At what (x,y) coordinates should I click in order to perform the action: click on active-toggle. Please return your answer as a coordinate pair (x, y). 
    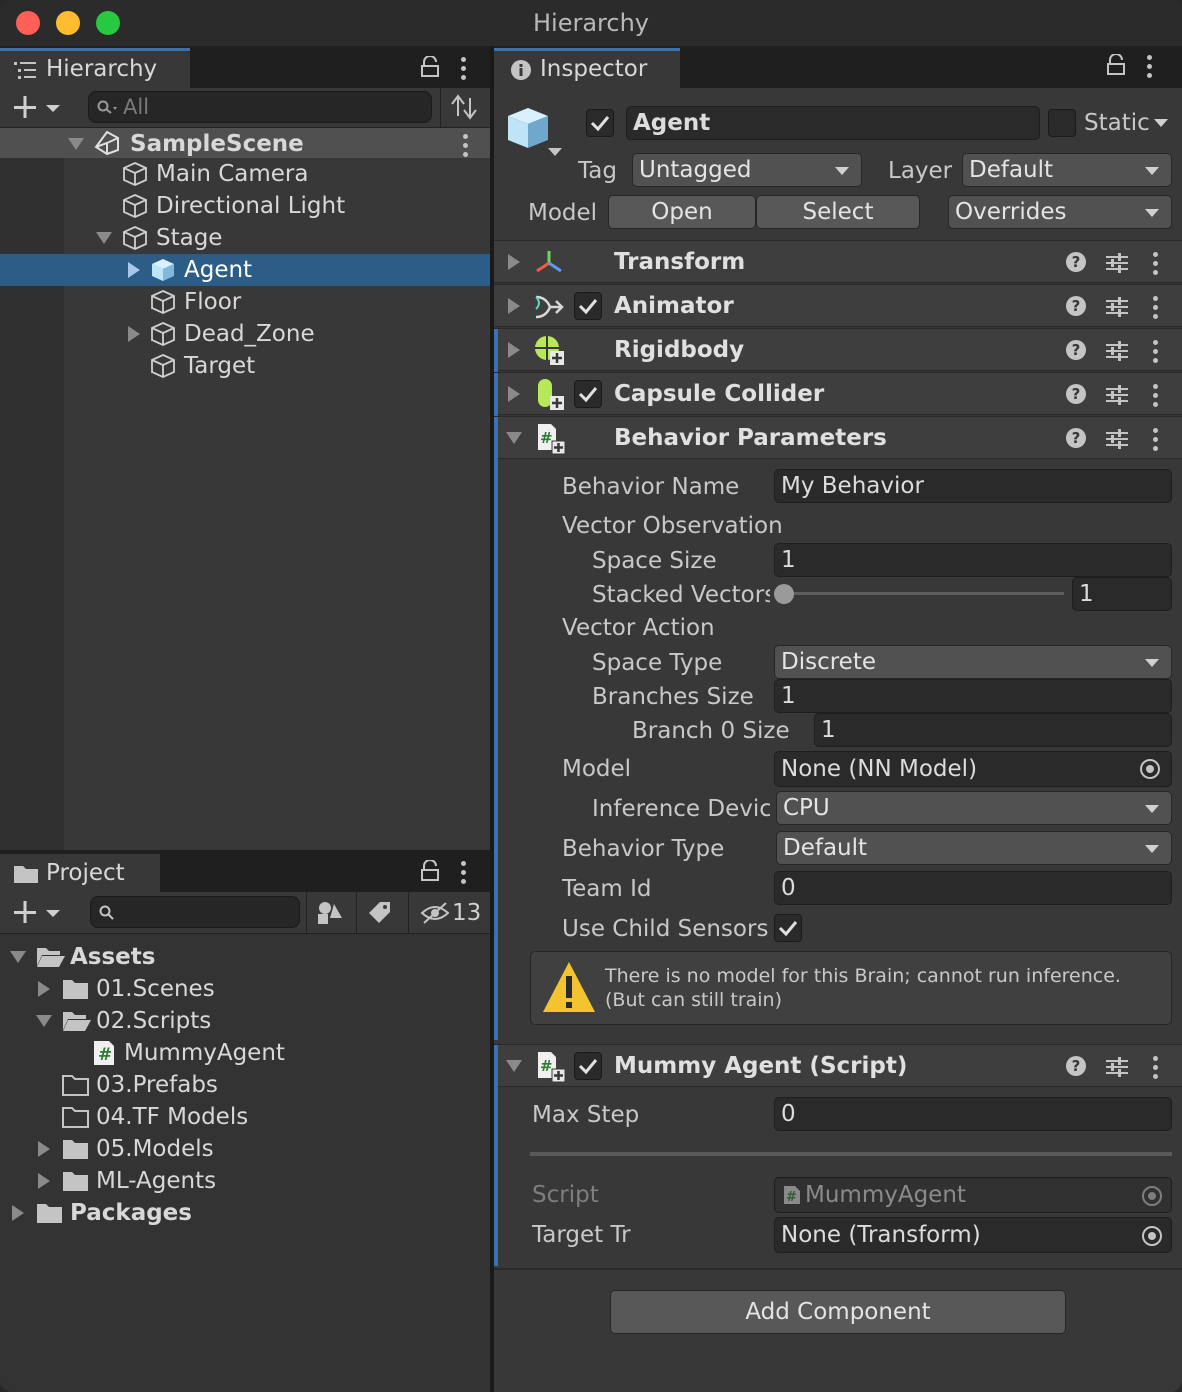
    Looking at the image, I should click on (600, 123).